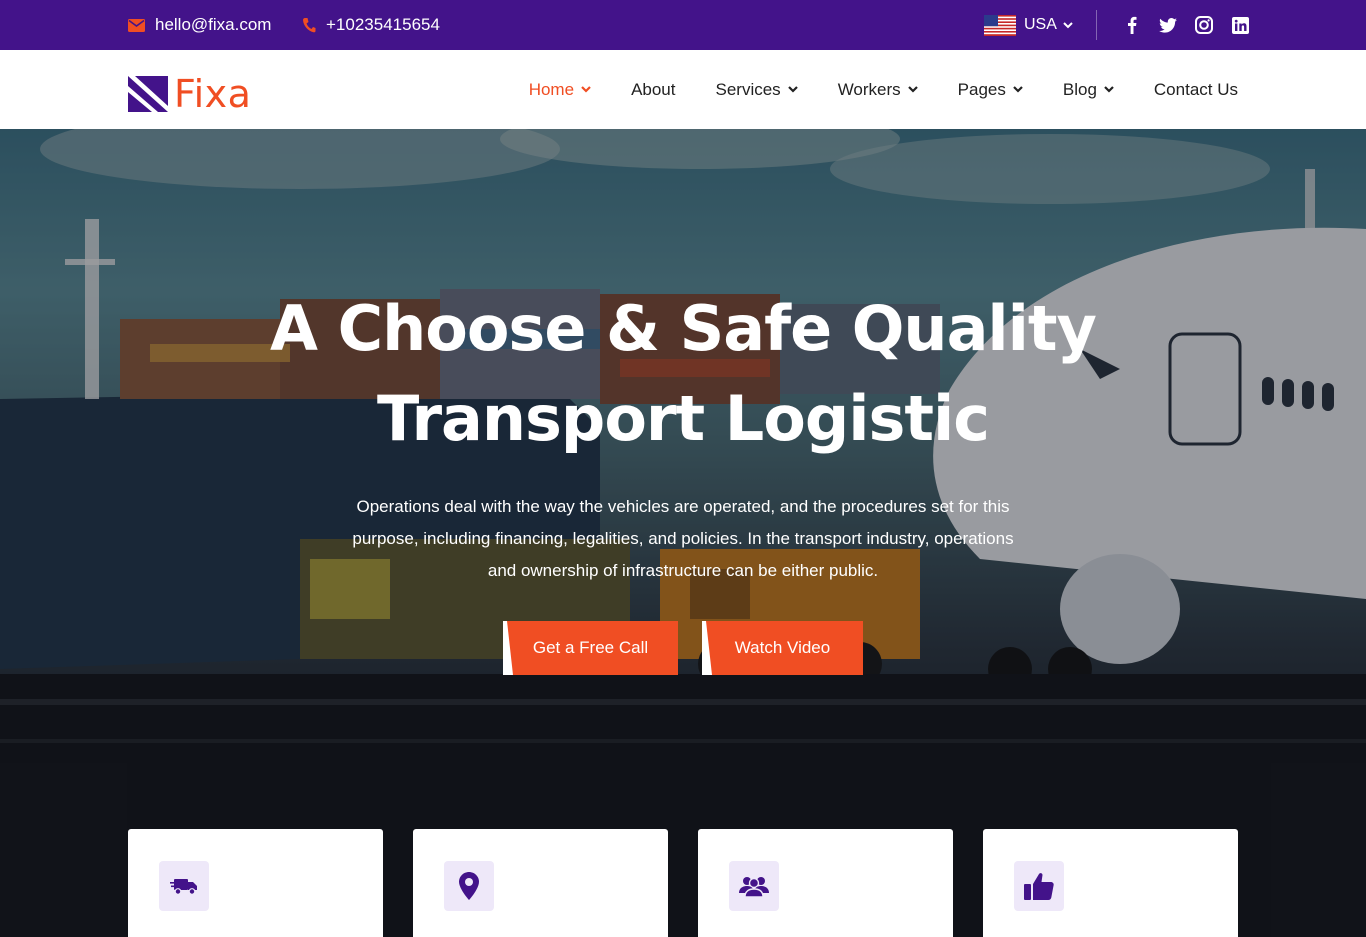 This screenshot has height=937, width=1366. I want to click on feature-card-delivery, so click(255, 883).